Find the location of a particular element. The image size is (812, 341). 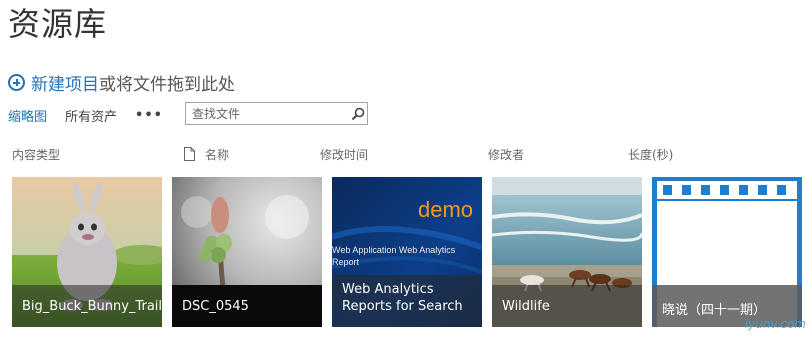

column-name: 名称 is located at coordinates (206, 154).